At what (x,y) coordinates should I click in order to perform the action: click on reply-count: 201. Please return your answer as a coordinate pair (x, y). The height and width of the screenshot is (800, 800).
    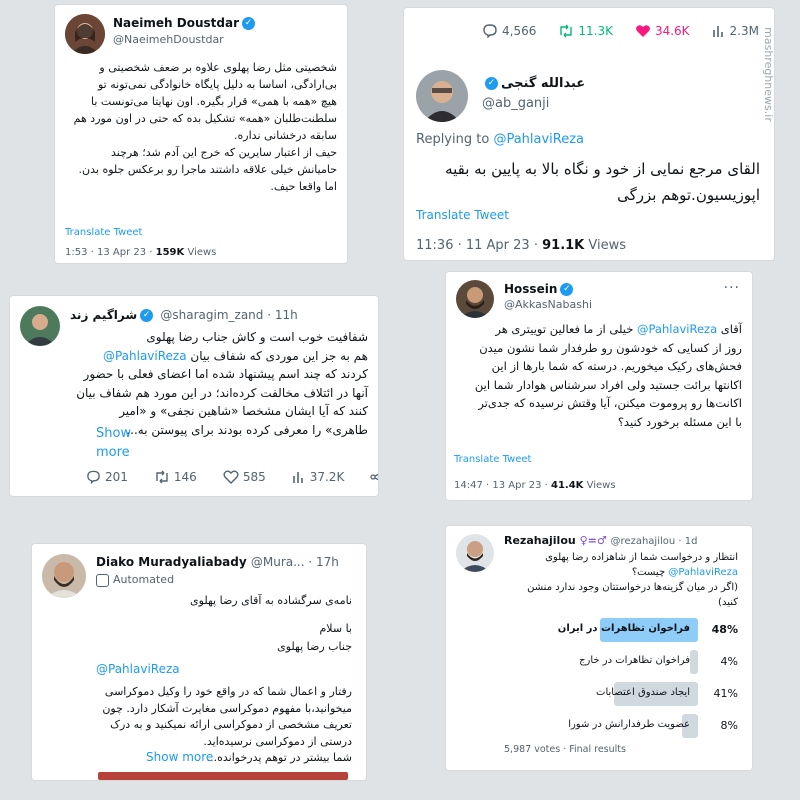
    Looking at the image, I should click on (116, 477).